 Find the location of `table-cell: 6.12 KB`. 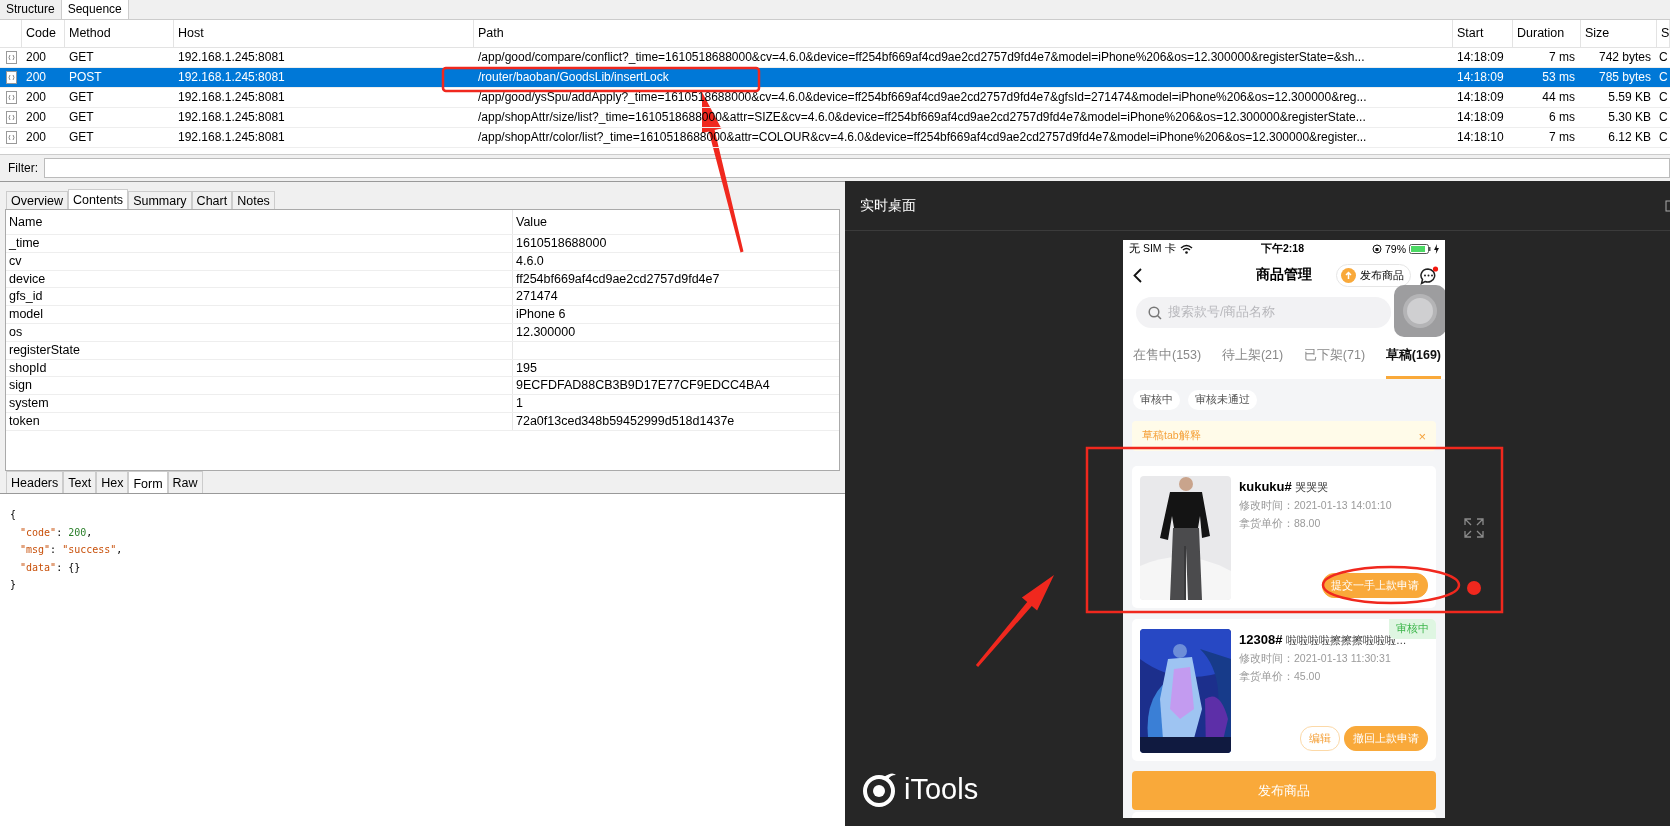

table-cell: 6.12 KB is located at coordinates (1619, 138).